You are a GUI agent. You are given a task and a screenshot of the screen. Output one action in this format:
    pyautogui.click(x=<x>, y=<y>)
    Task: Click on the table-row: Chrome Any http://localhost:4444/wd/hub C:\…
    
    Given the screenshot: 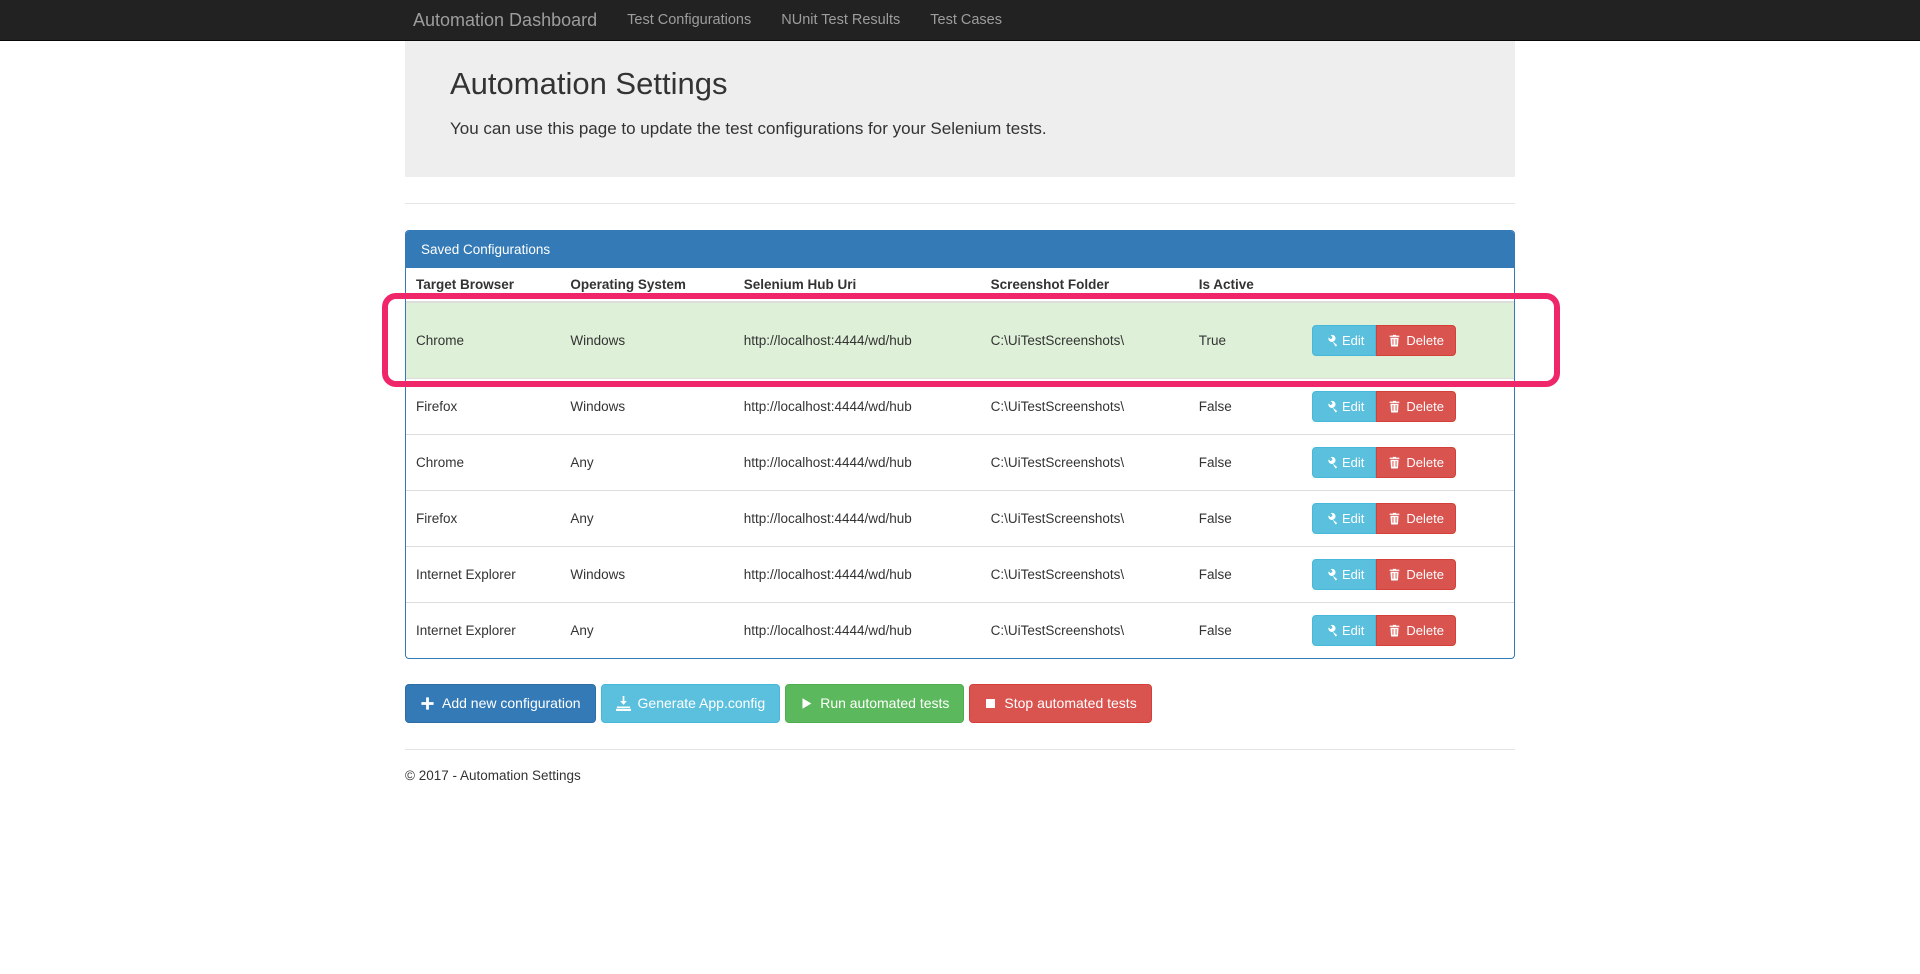 What is the action you would take?
    pyautogui.click(x=960, y=462)
    